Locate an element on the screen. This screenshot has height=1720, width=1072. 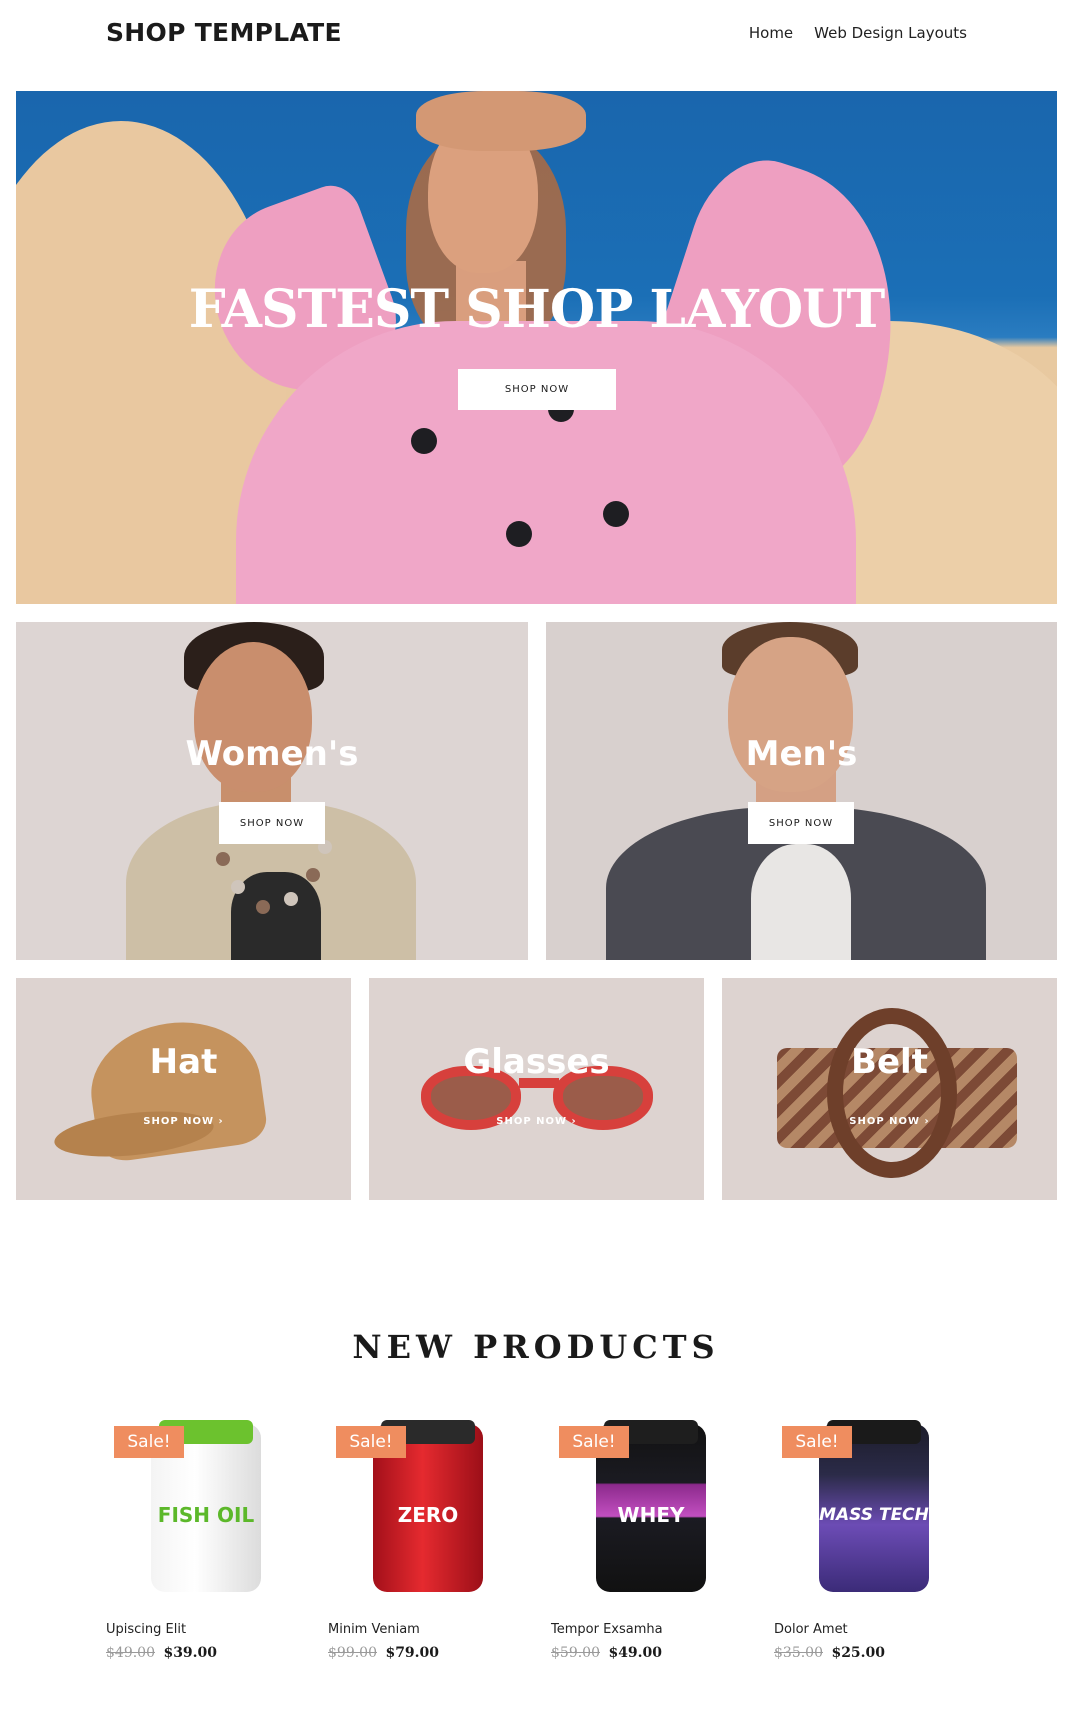
product-price: $49.00 $39.00 is located at coordinates (161, 1653).